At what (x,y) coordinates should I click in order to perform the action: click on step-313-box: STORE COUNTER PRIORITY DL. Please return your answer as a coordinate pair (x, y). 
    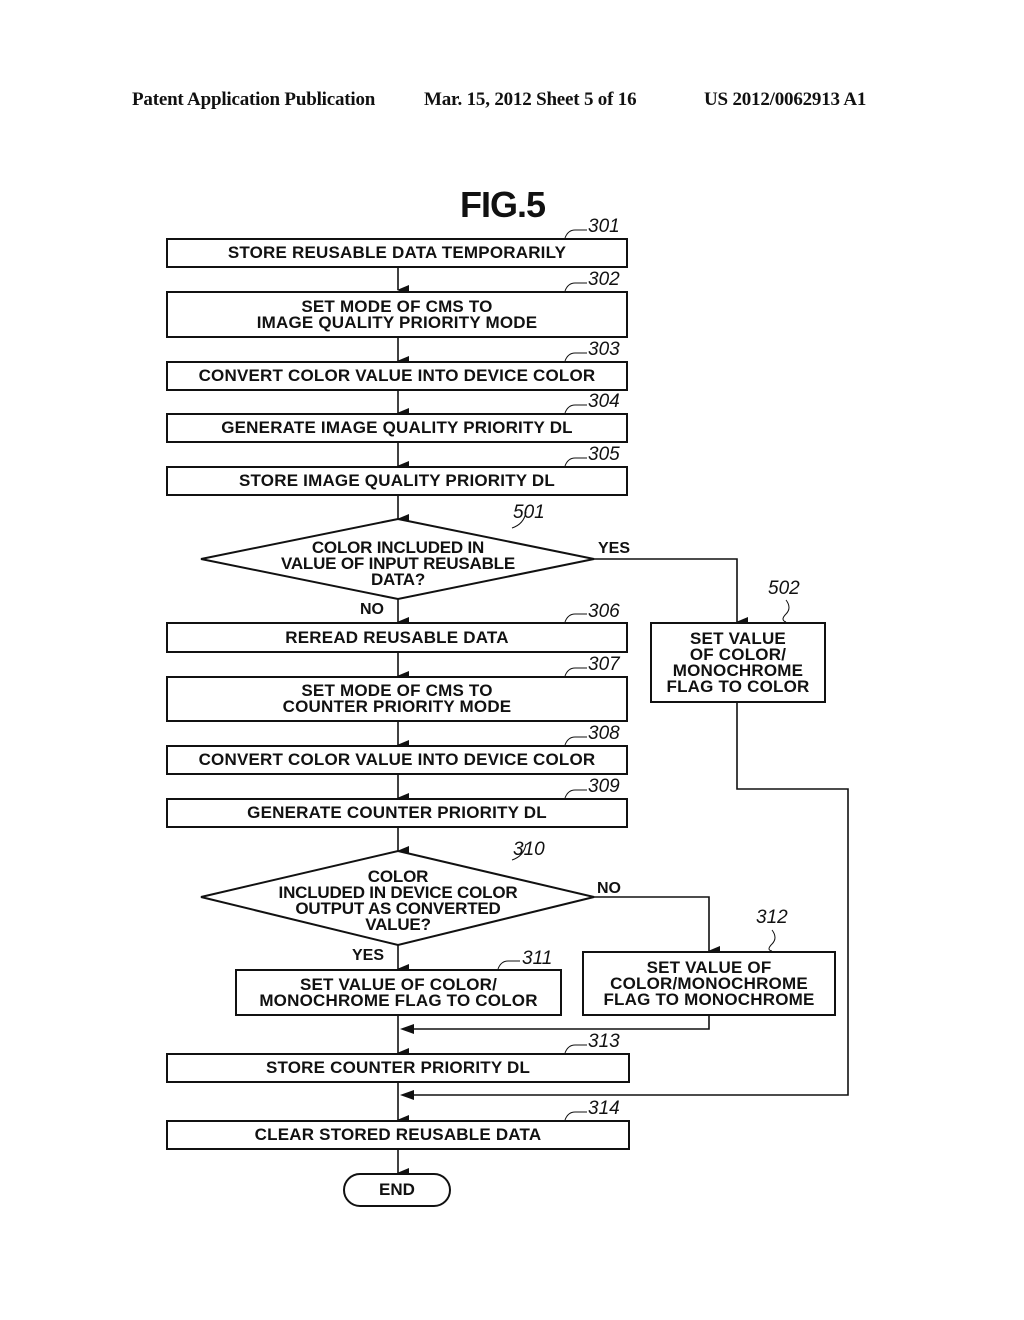
    Looking at the image, I should click on (398, 1068).